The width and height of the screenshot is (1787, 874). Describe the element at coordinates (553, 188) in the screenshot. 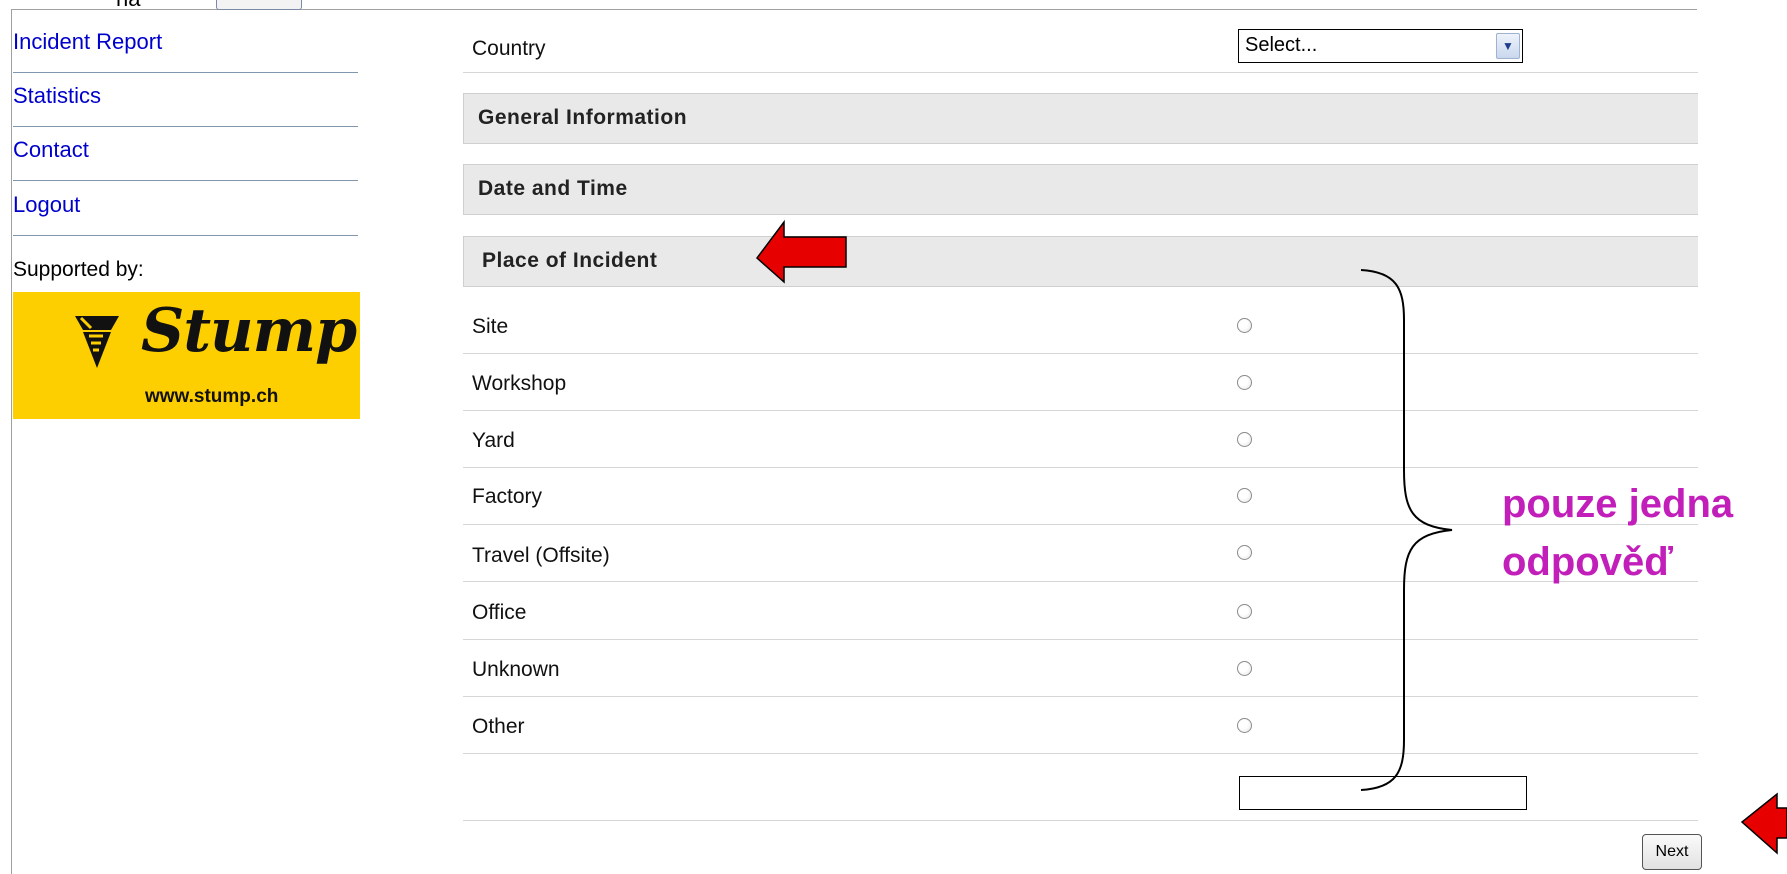

I see `section-title: Date and Time` at that location.